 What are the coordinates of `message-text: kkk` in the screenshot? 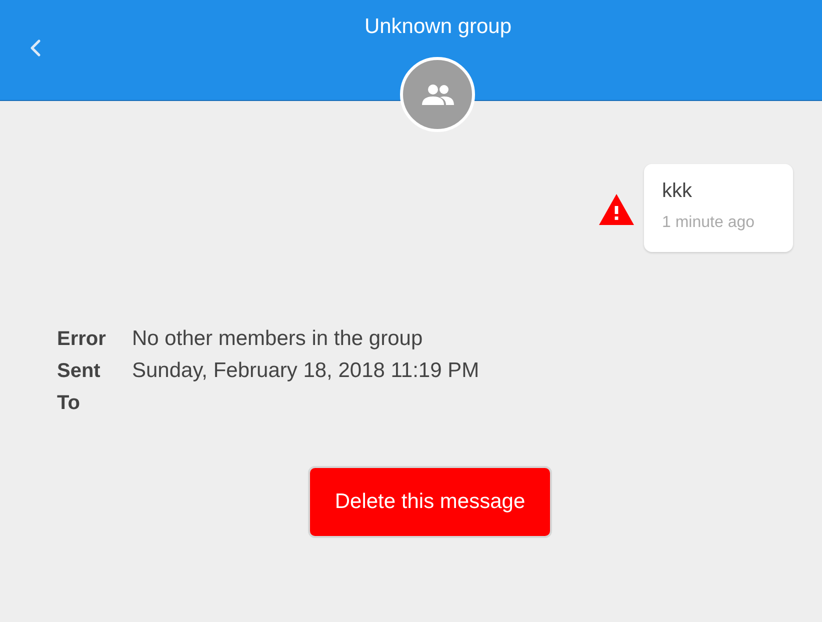 It's located at (677, 191).